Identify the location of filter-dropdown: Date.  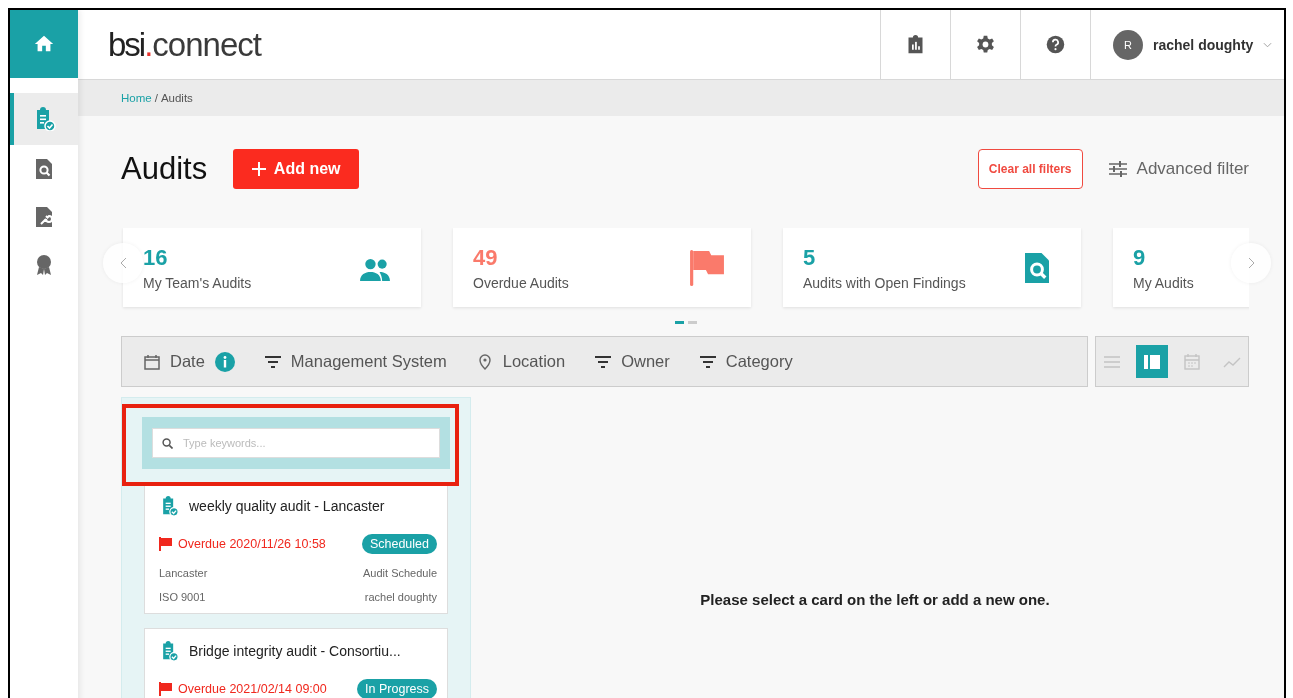
(189, 361).